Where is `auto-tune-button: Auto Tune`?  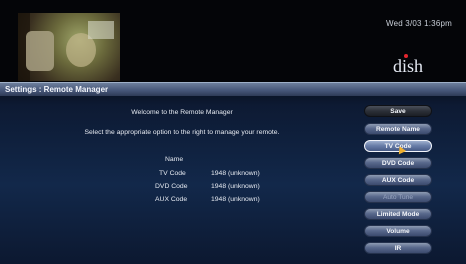
auto-tune-button: Auto Tune is located at coordinates (398, 197).